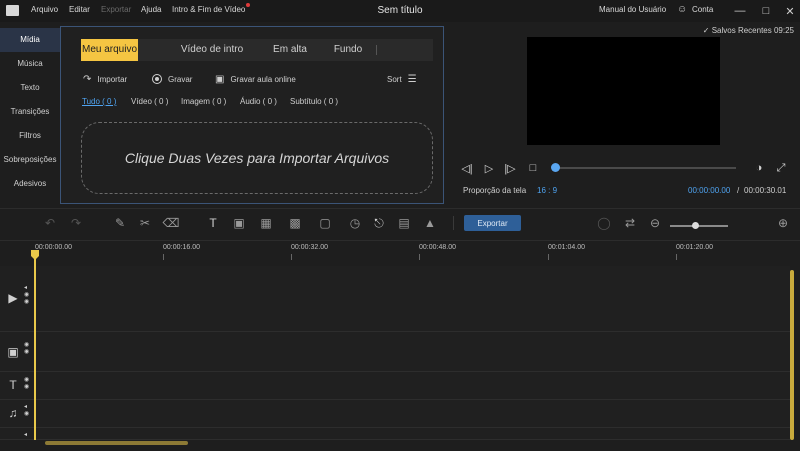  What do you see at coordinates (30, 64) in the screenshot?
I see `sidebar-item-musica: Música` at bounding box center [30, 64].